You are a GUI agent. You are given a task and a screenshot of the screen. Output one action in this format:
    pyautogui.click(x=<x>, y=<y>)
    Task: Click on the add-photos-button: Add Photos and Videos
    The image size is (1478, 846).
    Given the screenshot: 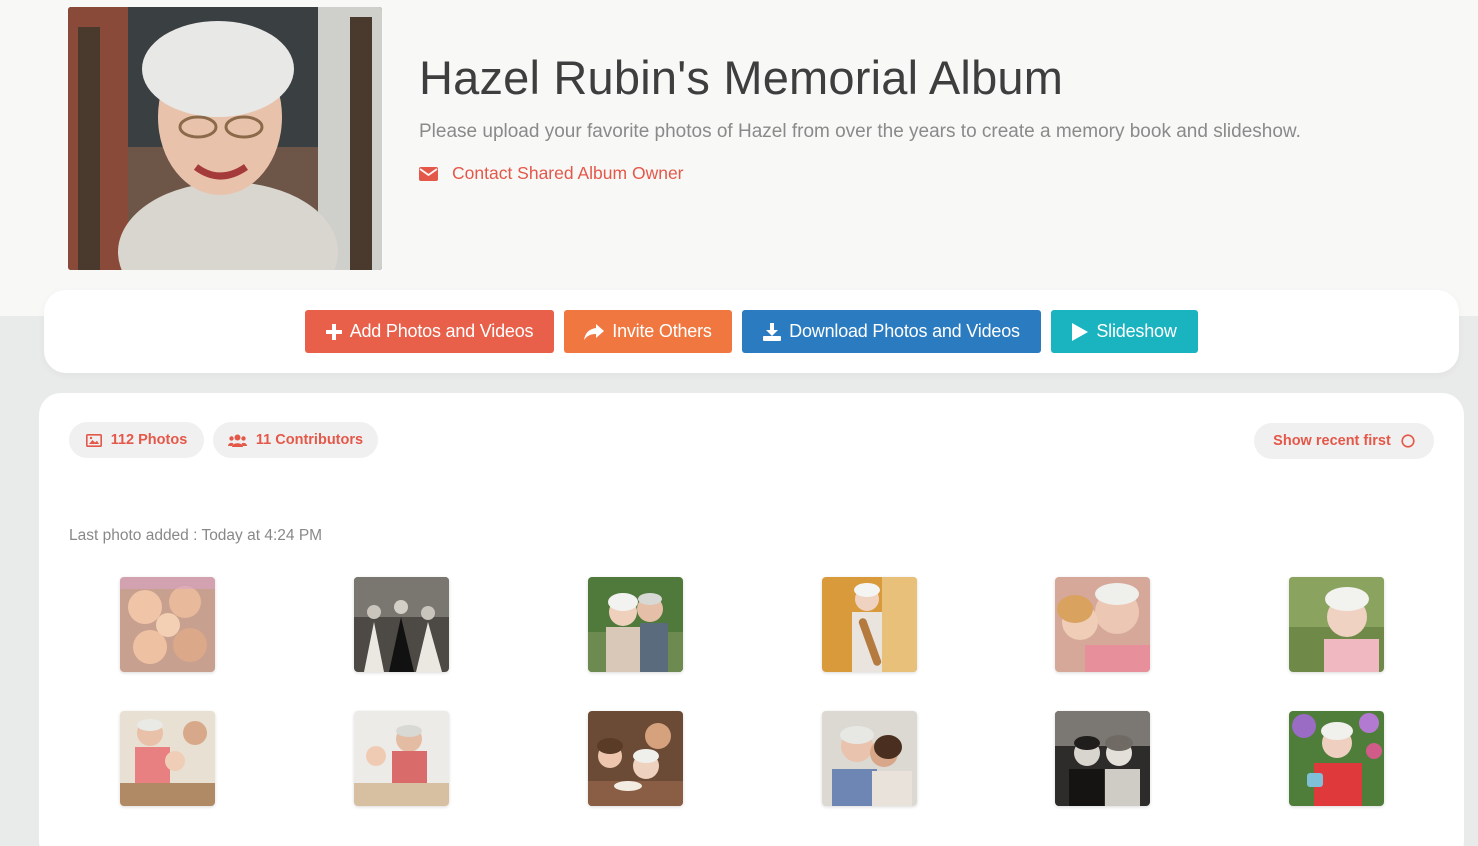 What is the action you would take?
    pyautogui.click(x=429, y=331)
    